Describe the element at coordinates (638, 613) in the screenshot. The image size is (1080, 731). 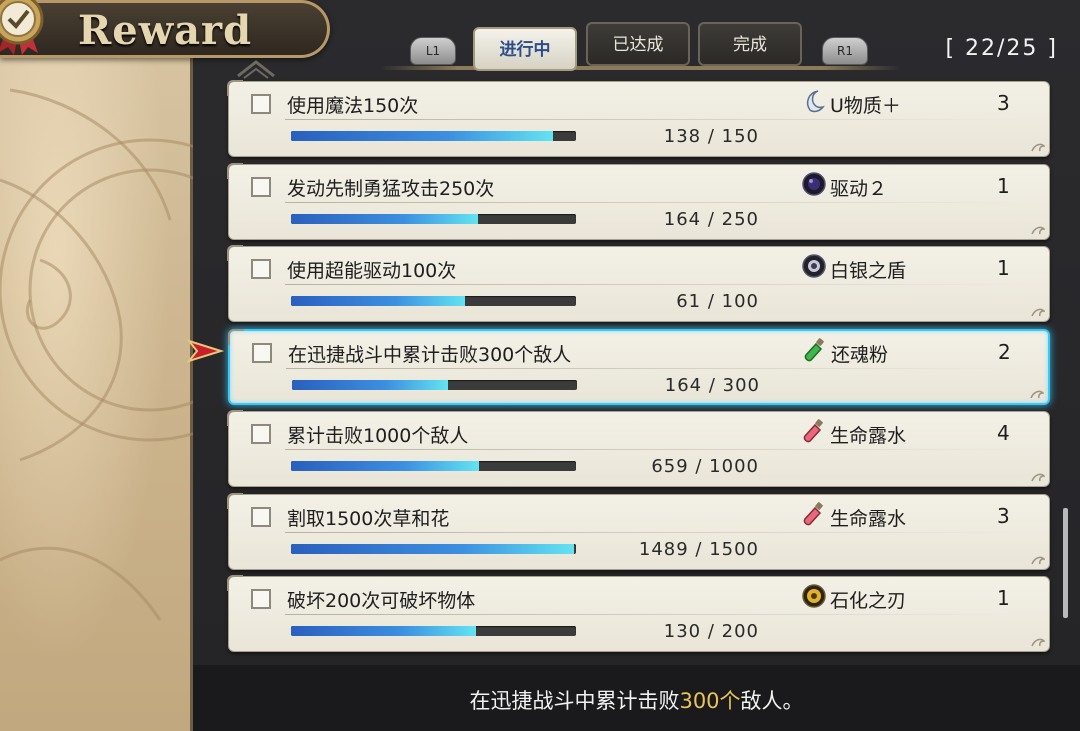
I see `quest-row: 破坏200次可破坏物体 130 / 200 石化之刃 1` at that location.